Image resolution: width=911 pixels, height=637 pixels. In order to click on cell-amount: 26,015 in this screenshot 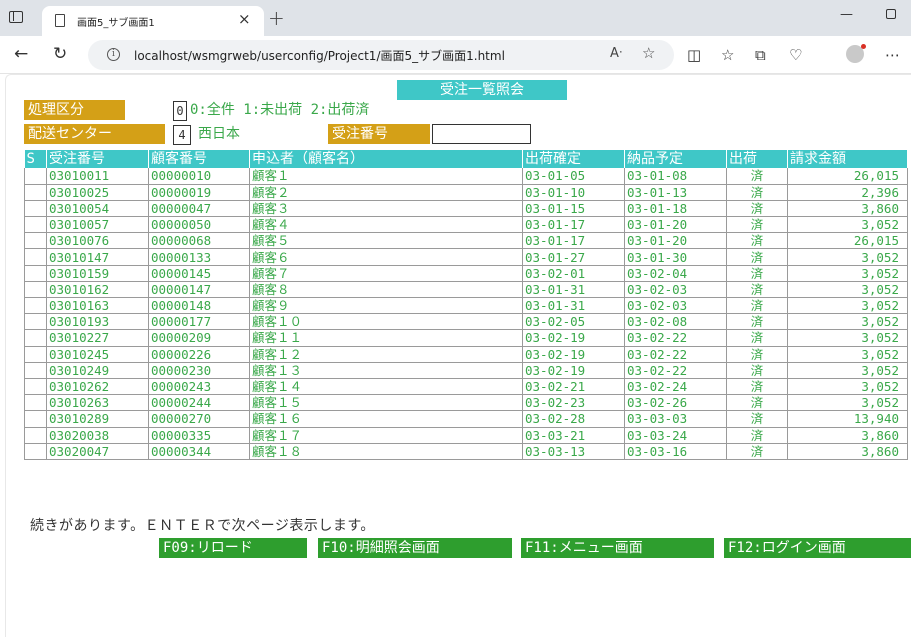, I will do `click(847, 241)`.